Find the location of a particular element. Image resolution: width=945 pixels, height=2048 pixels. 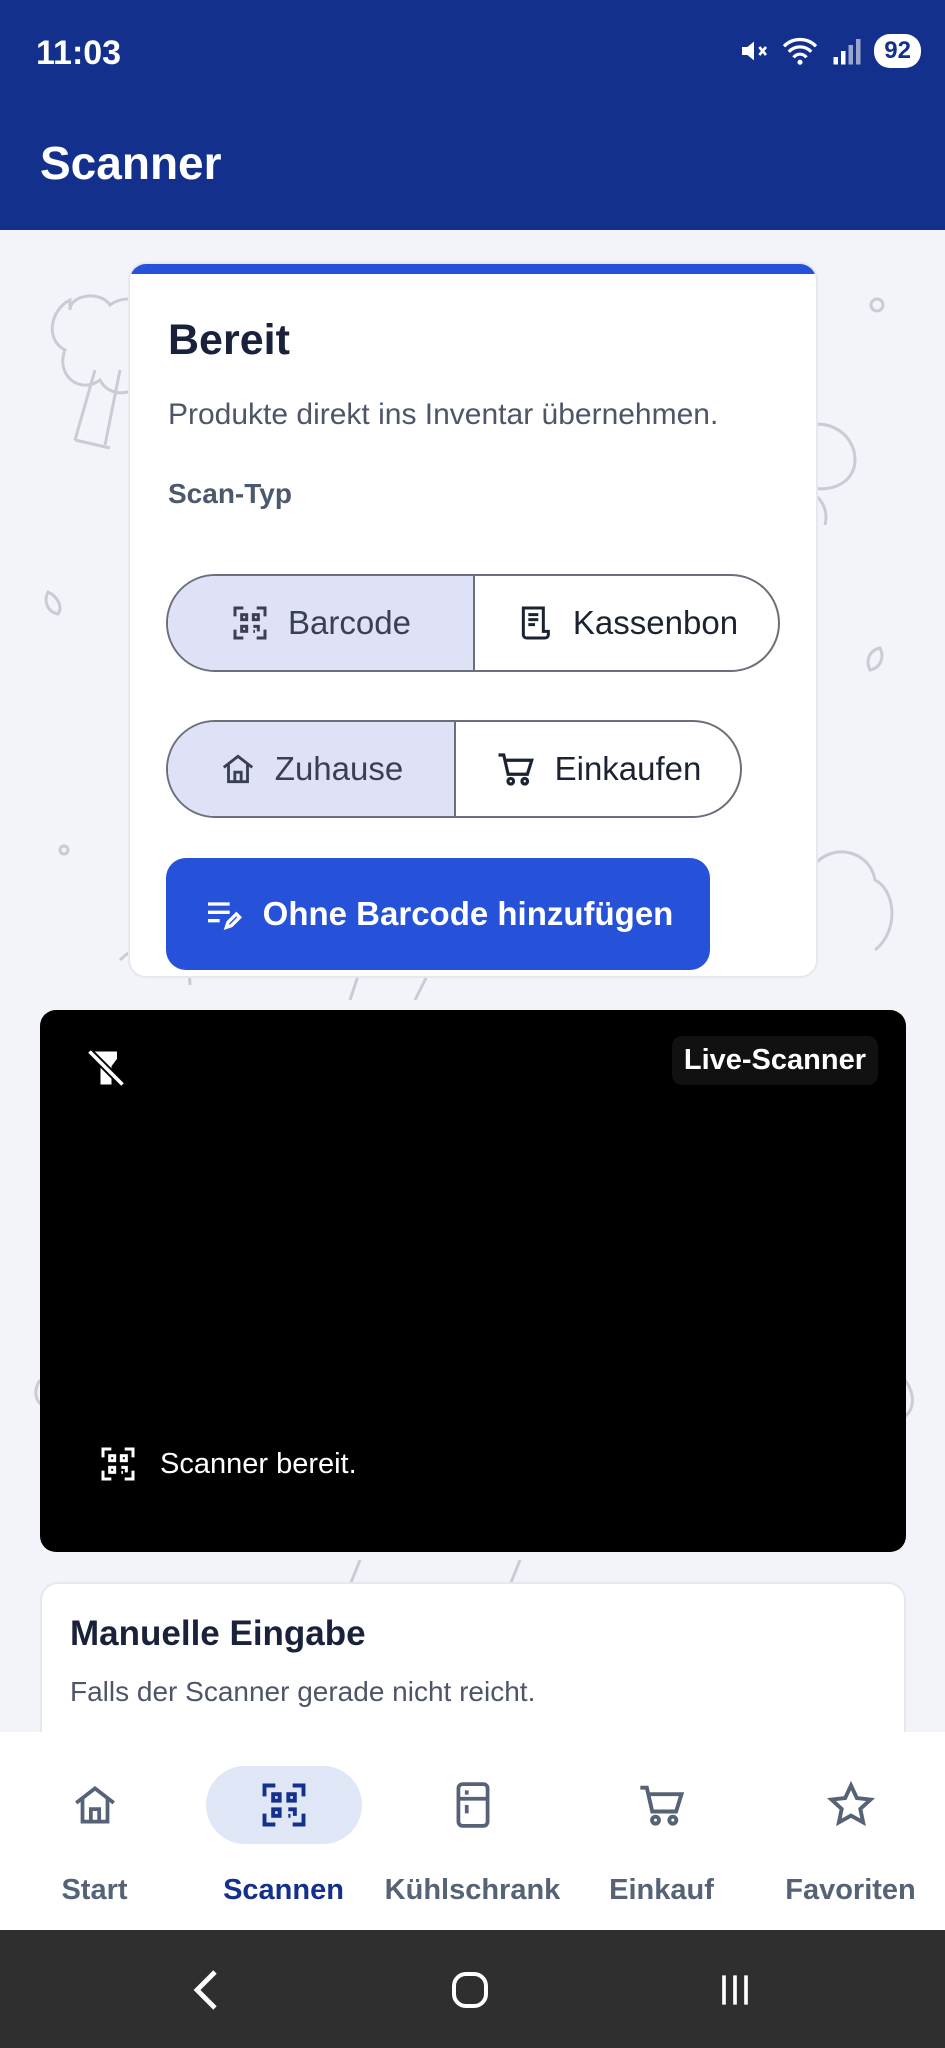

system-navigation-bar is located at coordinates (472, 1989).